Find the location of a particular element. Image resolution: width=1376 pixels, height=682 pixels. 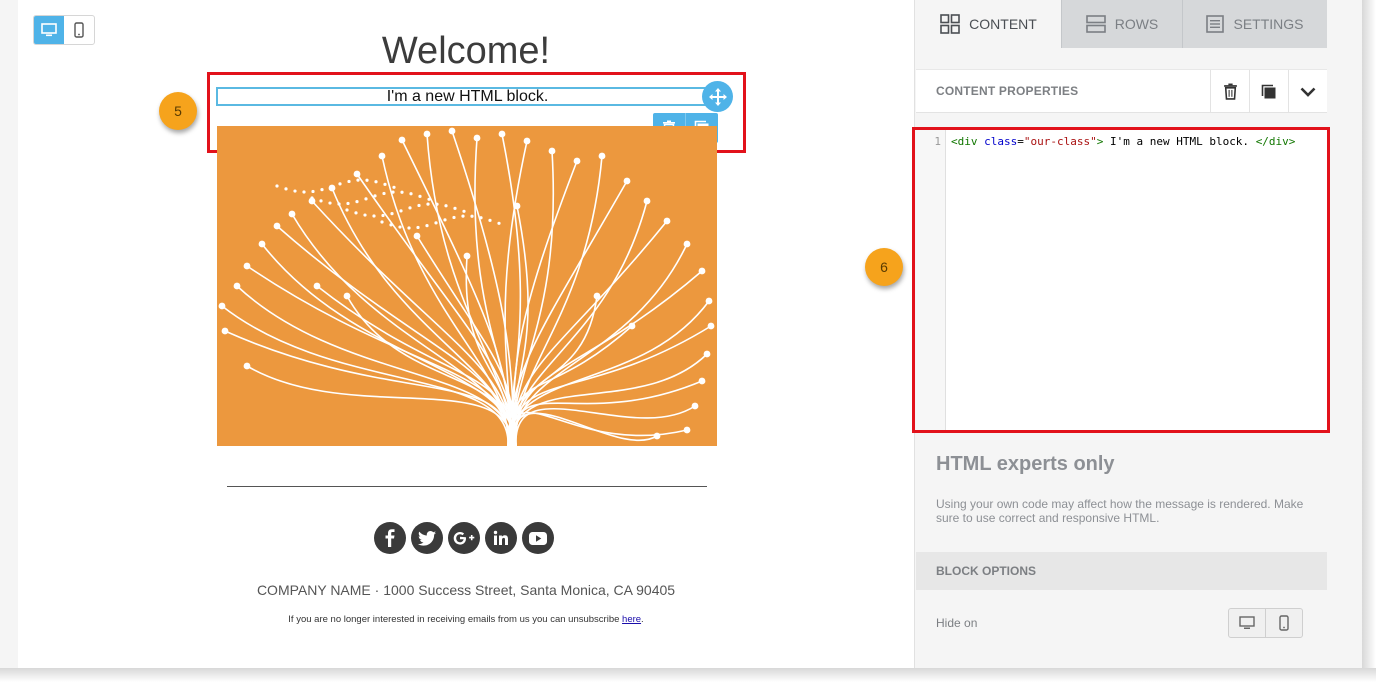

help-title: HTML experts only is located at coordinates (1025, 464).